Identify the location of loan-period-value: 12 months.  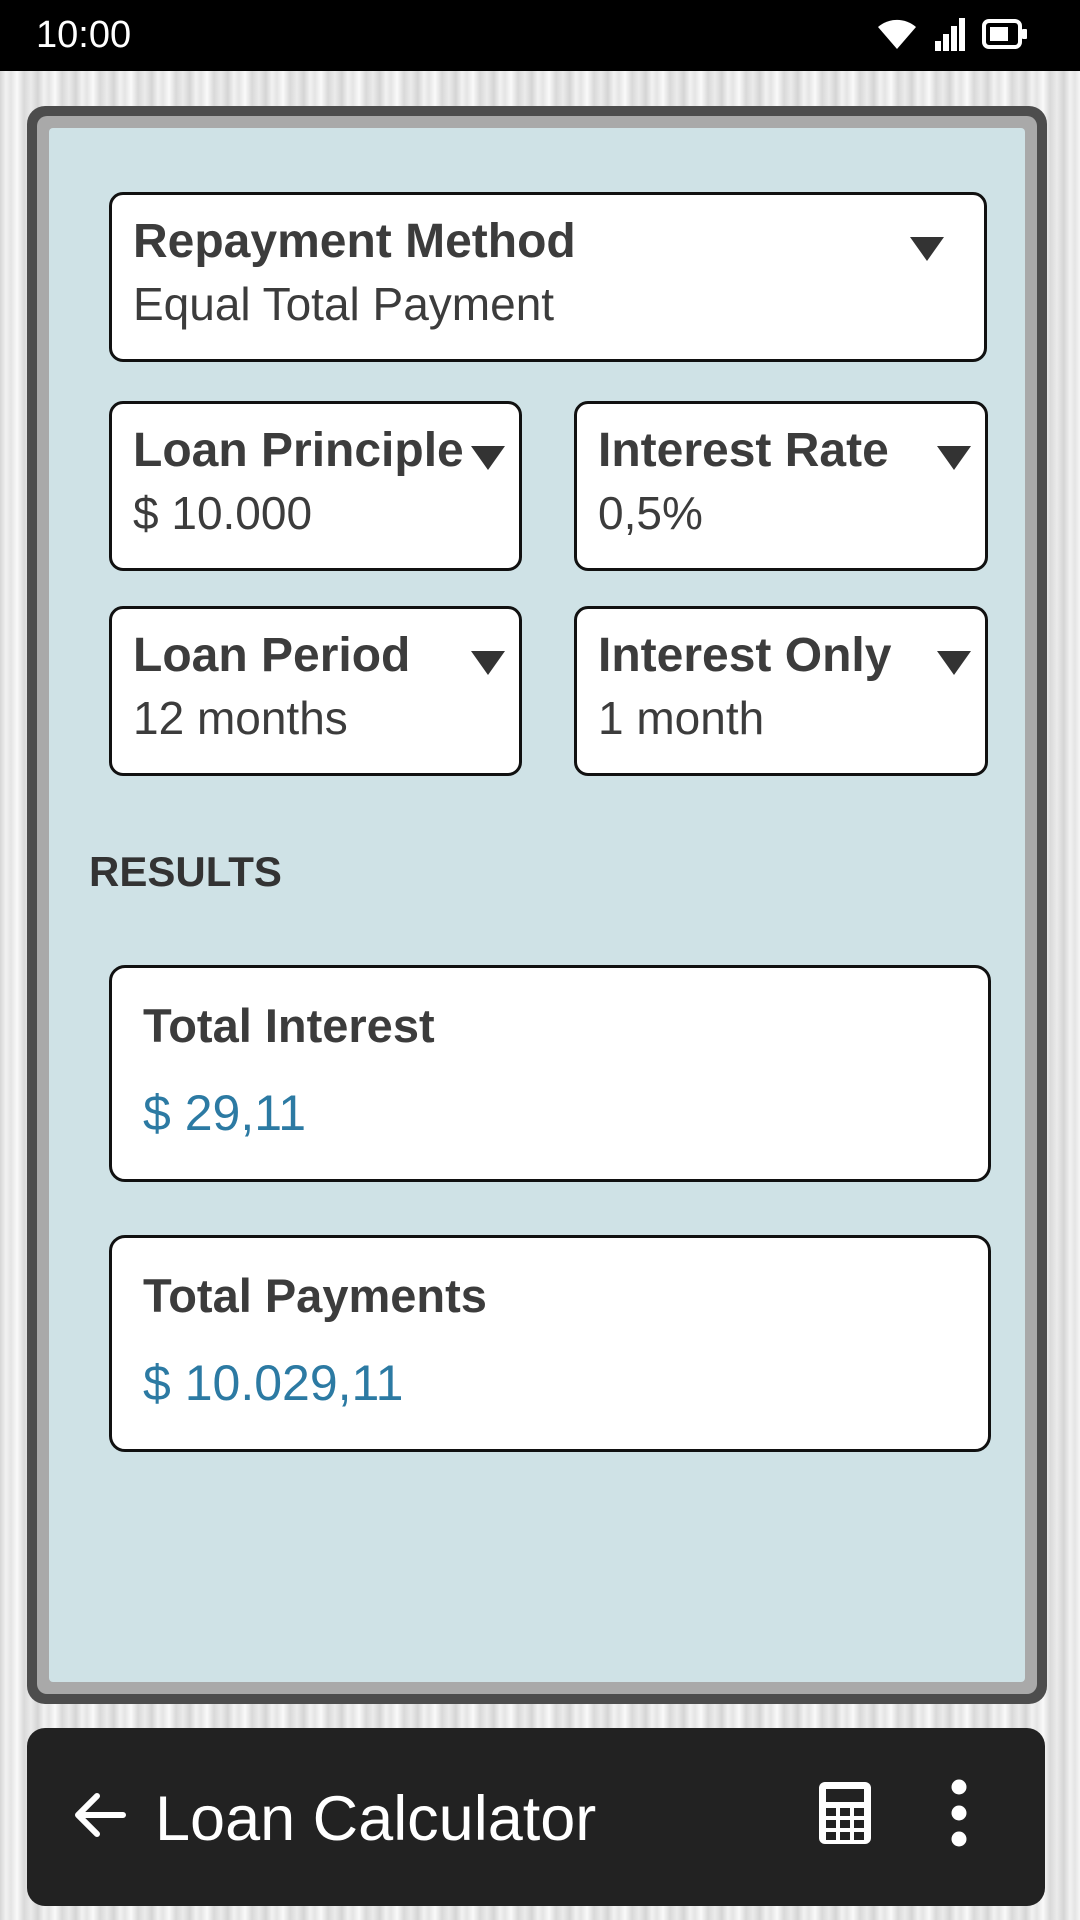
(240, 718).